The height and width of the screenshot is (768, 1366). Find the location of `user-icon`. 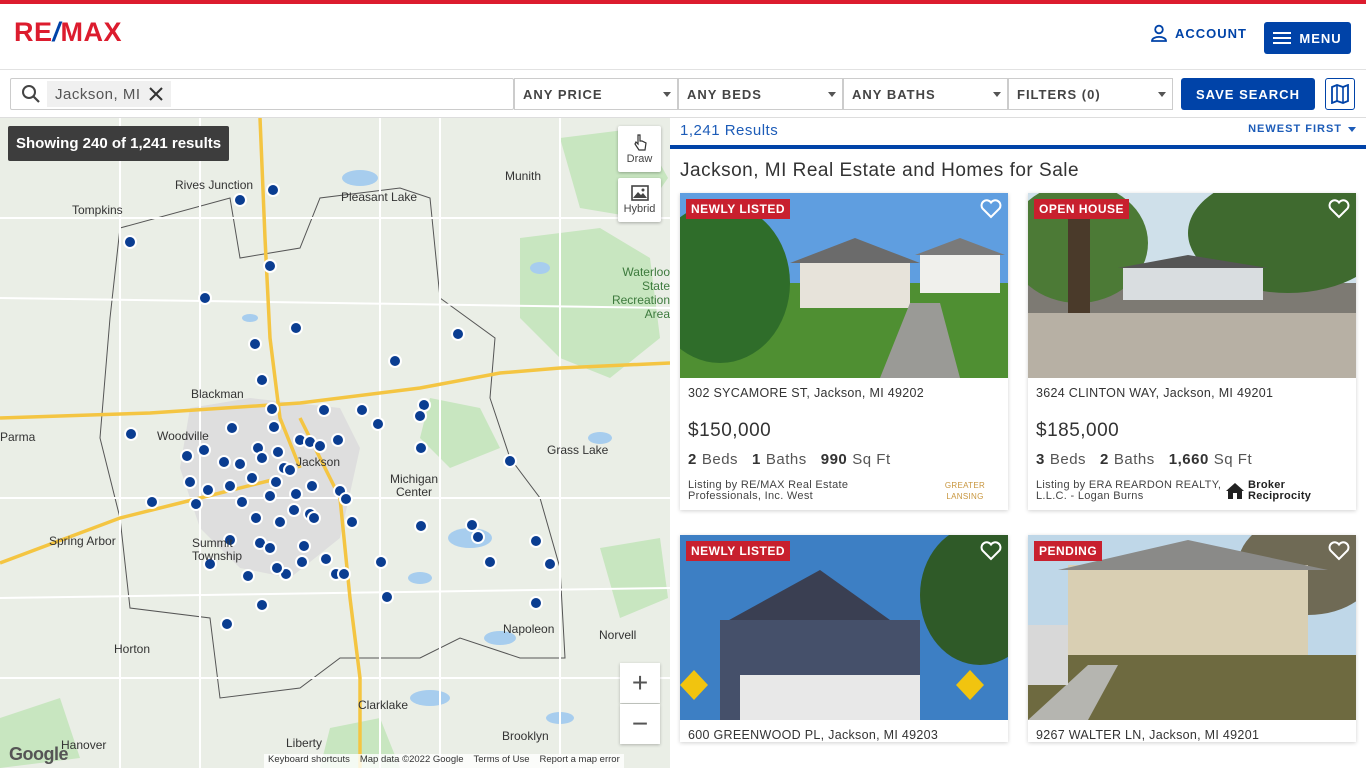

user-icon is located at coordinates (1159, 33).